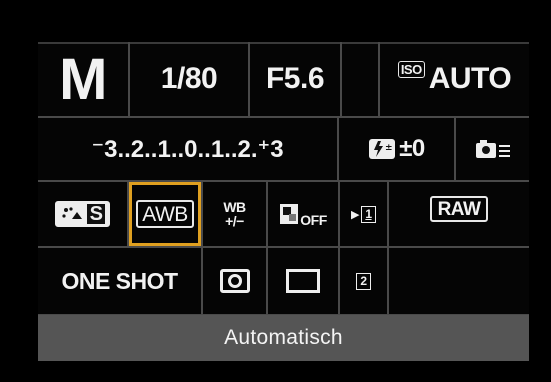 The height and width of the screenshot is (382, 551). I want to click on card-slot-1: ▶ 1, so click(363, 214).